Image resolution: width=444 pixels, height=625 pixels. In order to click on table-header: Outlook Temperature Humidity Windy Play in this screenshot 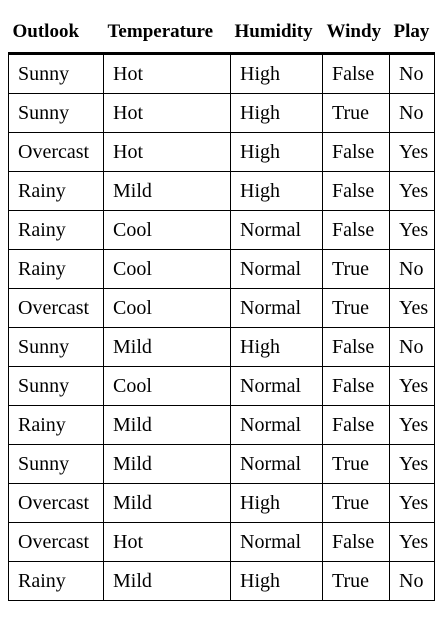, I will do `click(221, 33)`.